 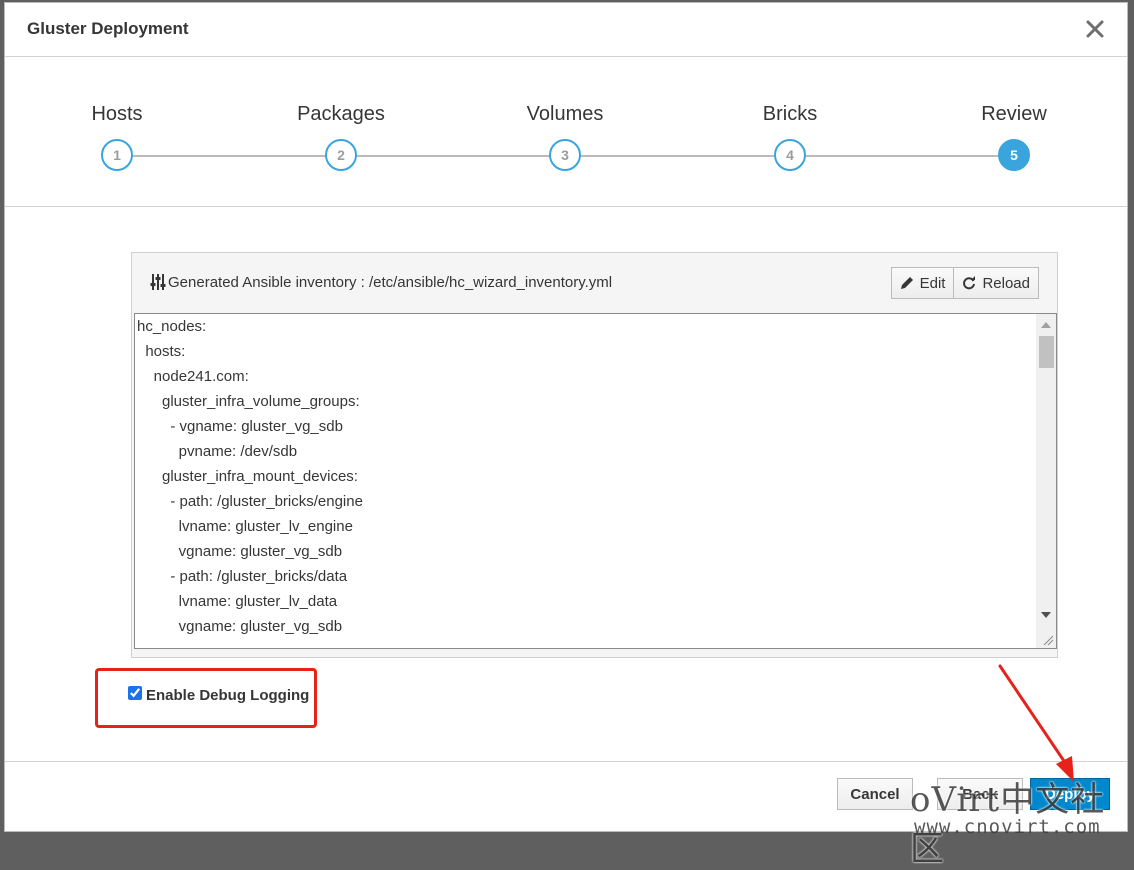 I want to click on code-line: - vgname: gluster_vg_sdb, so click(x=240, y=426).